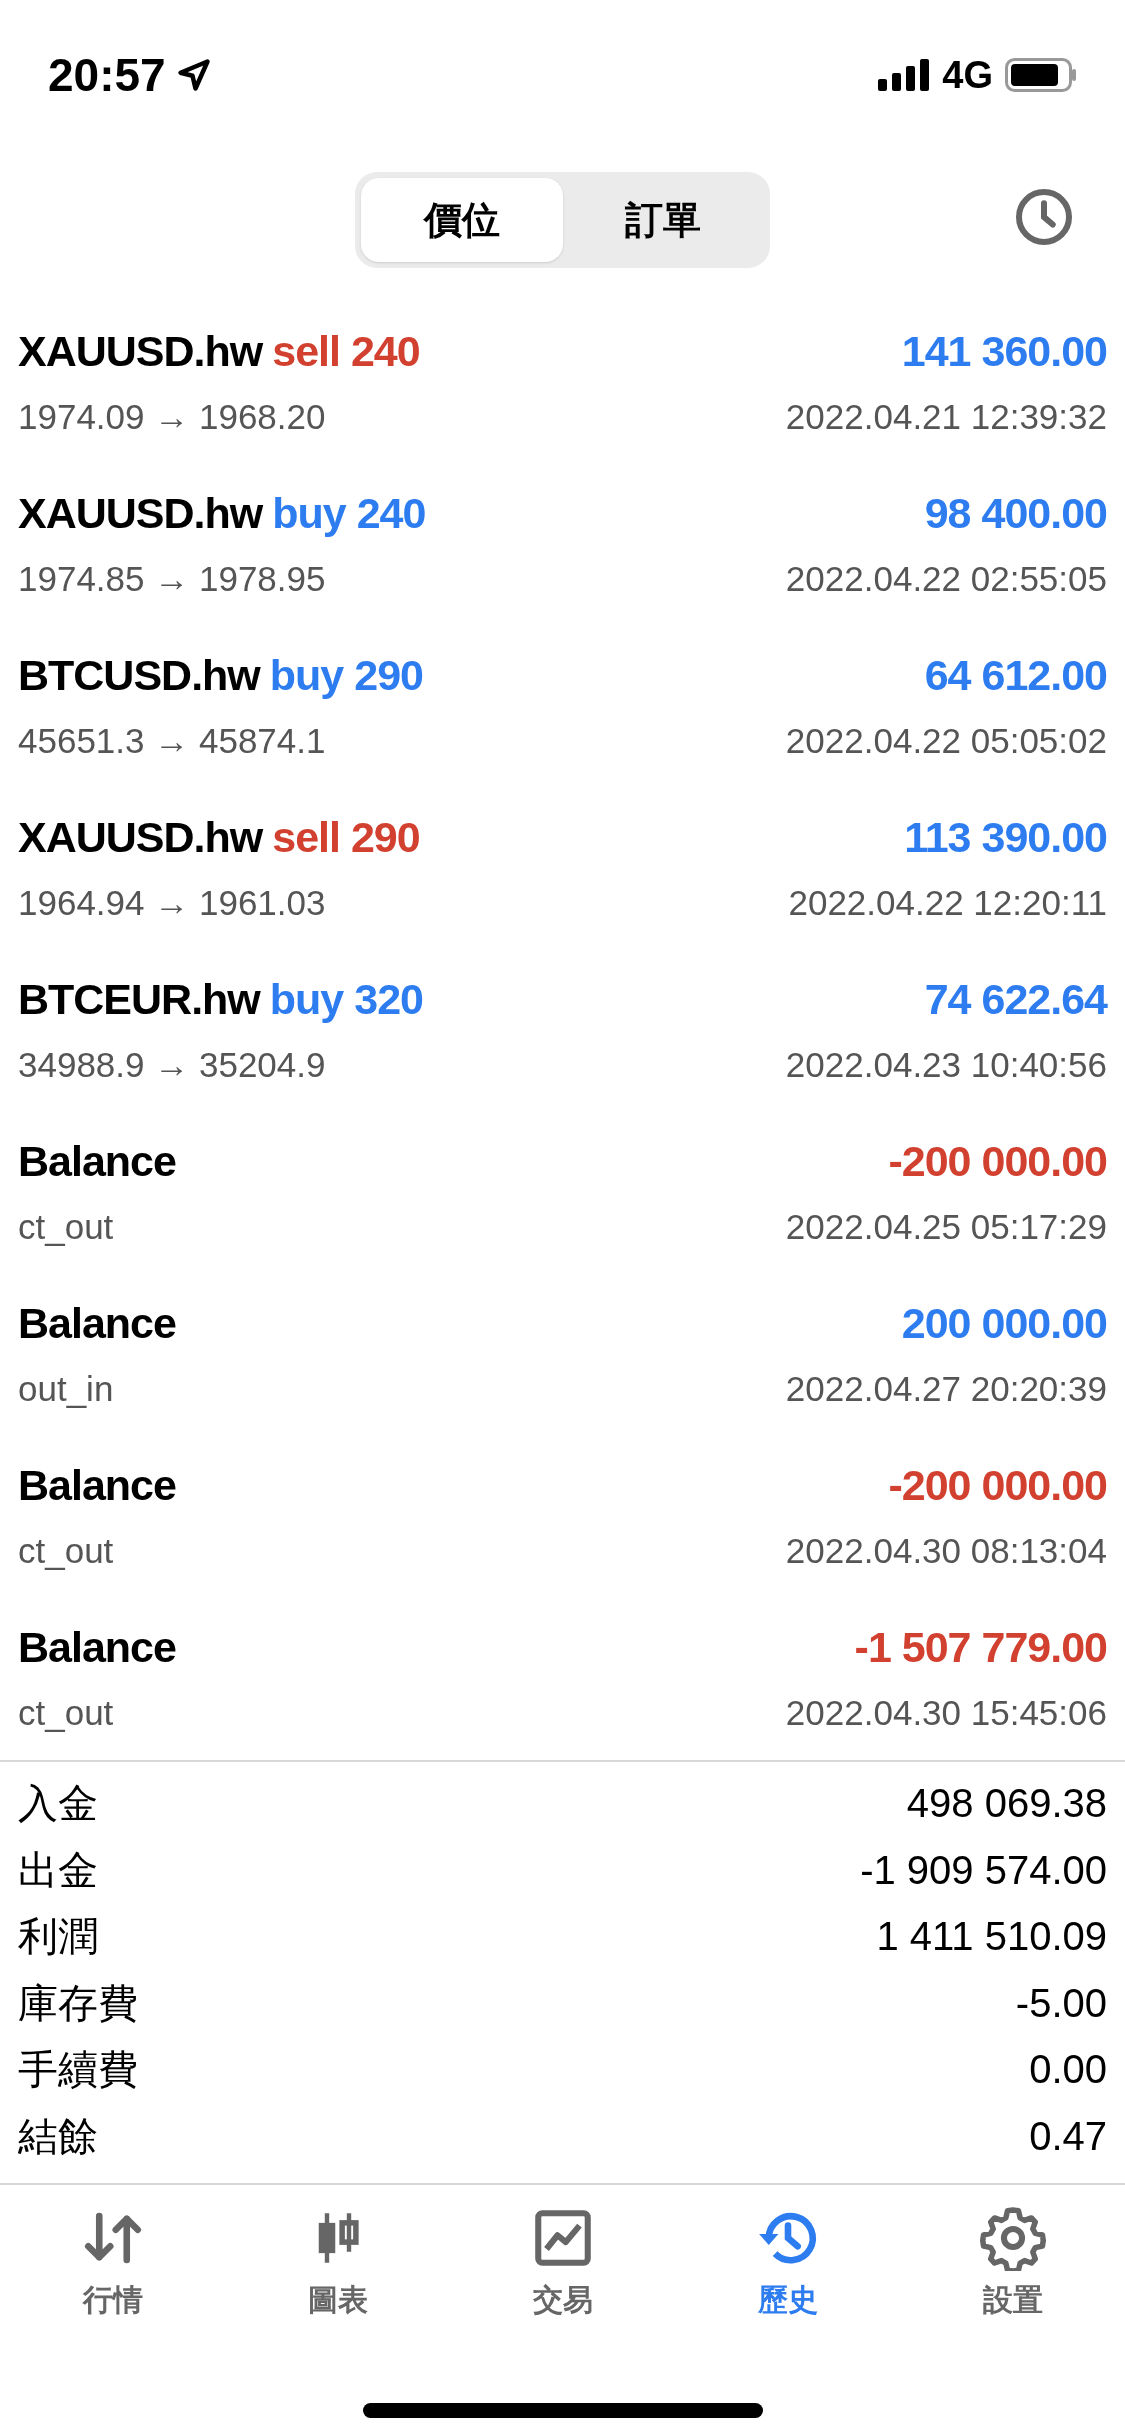 This screenshot has height=2436, width=1125. What do you see at coordinates (139, 675) in the screenshot?
I see `deal-symbol: BTCUSD.hw` at bounding box center [139, 675].